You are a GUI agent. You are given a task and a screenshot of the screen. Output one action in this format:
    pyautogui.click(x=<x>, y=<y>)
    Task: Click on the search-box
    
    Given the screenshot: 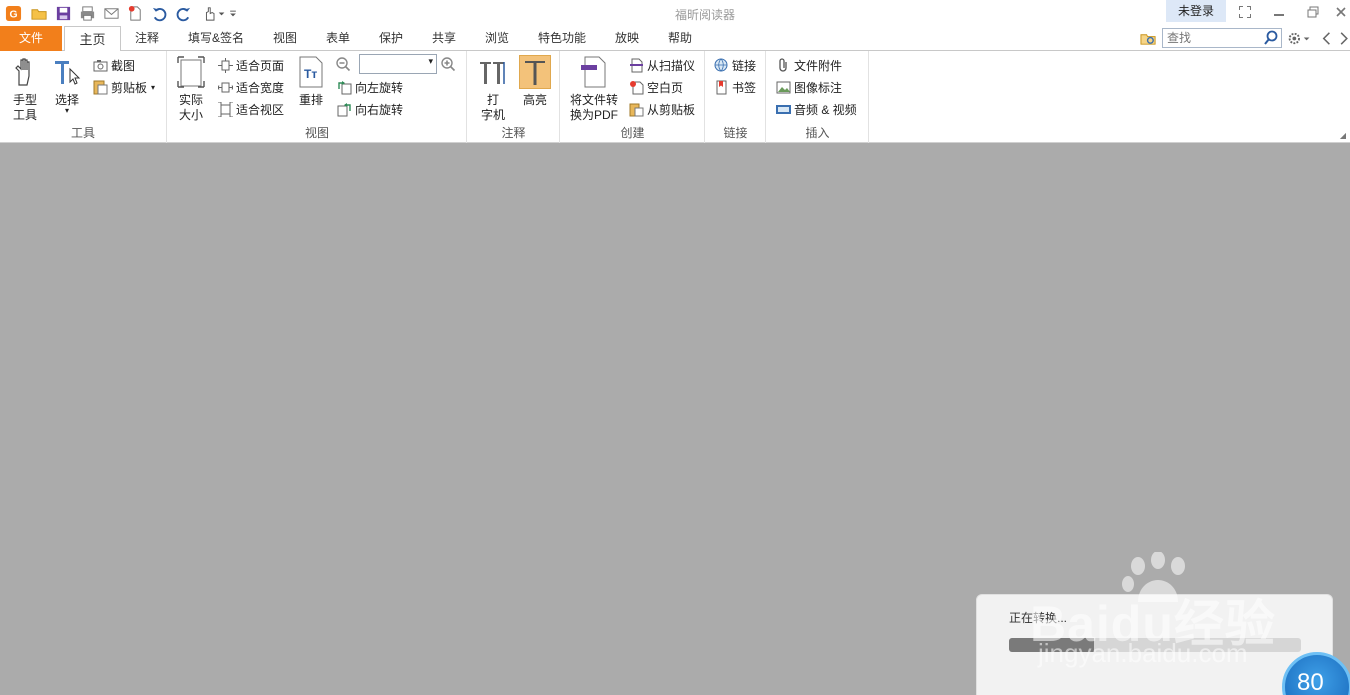 What is the action you would take?
    pyautogui.click(x=1222, y=38)
    